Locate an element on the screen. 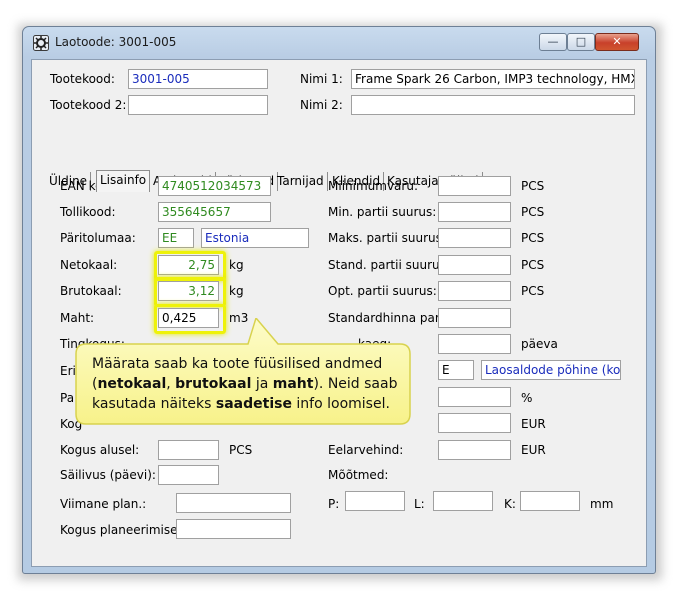 This screenshot has width=679, height=595. stand-partii-input is located at coordinates (474, 265).